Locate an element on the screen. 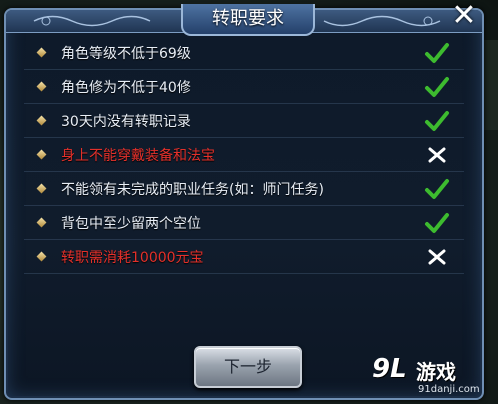 The width and height of the screenshot is (498, 404). ornament-left-icon is located at coordinates (92, 21).